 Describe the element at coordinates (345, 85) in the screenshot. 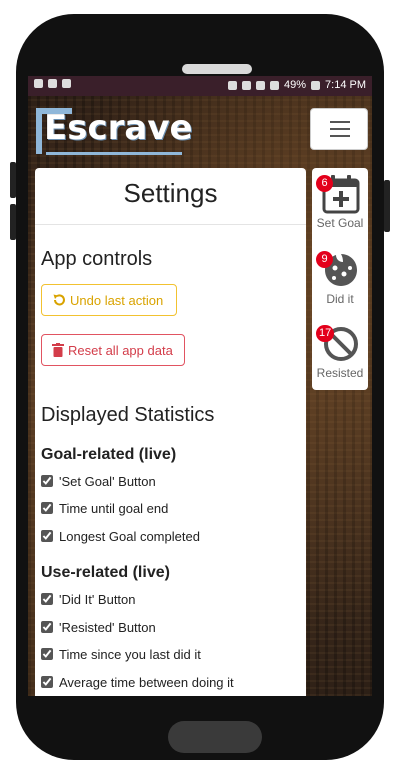

I see `clock: 7:14 PM` at that location.